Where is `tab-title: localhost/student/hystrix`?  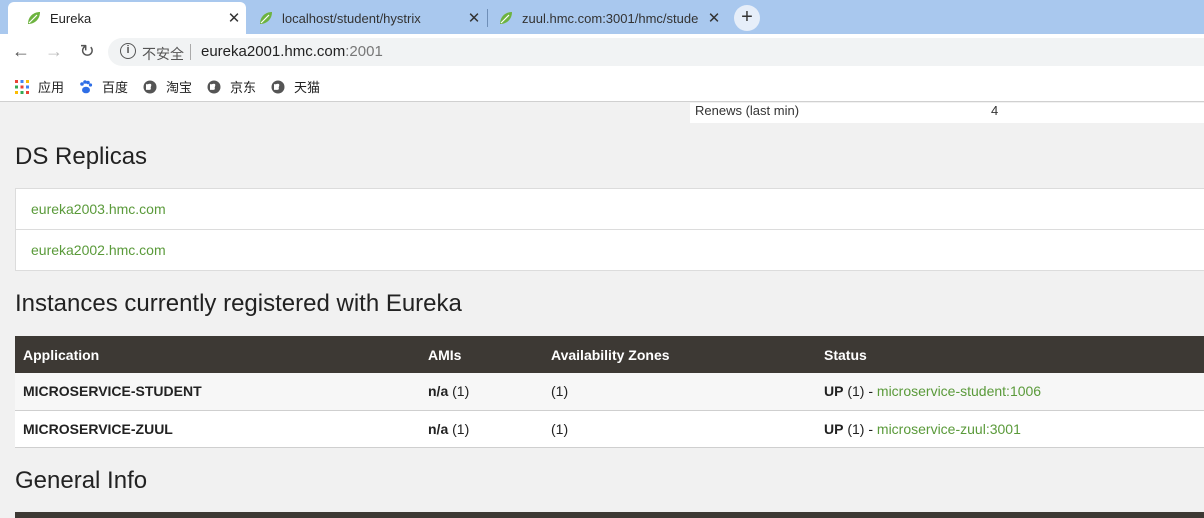
tab-title: localhost/student/hystrix is located at coordinates (351, 18).